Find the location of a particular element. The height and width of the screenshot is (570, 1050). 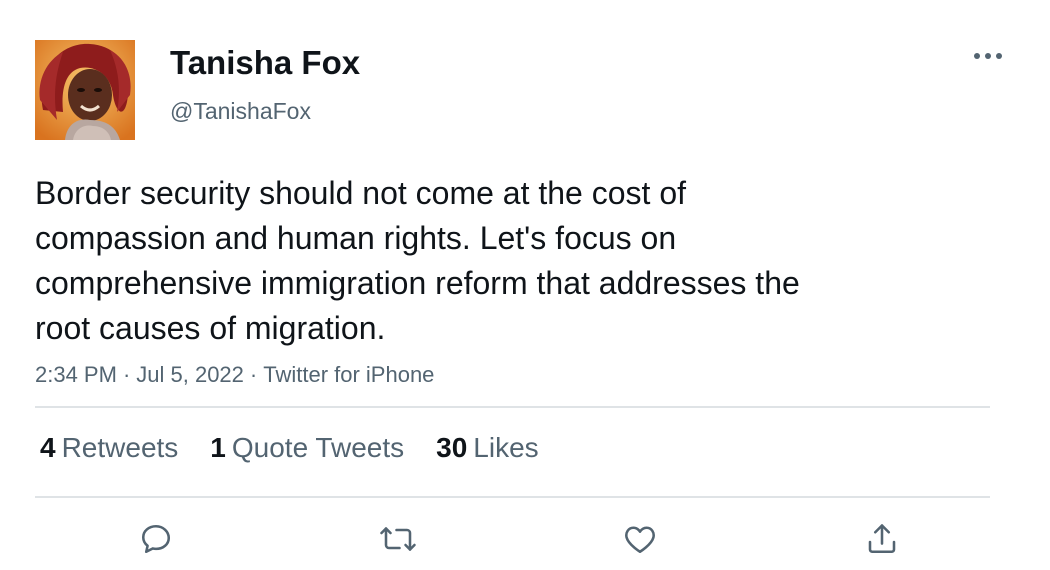

quote-tweets-label: Quote Tweets is located at coordinates (318, 447).